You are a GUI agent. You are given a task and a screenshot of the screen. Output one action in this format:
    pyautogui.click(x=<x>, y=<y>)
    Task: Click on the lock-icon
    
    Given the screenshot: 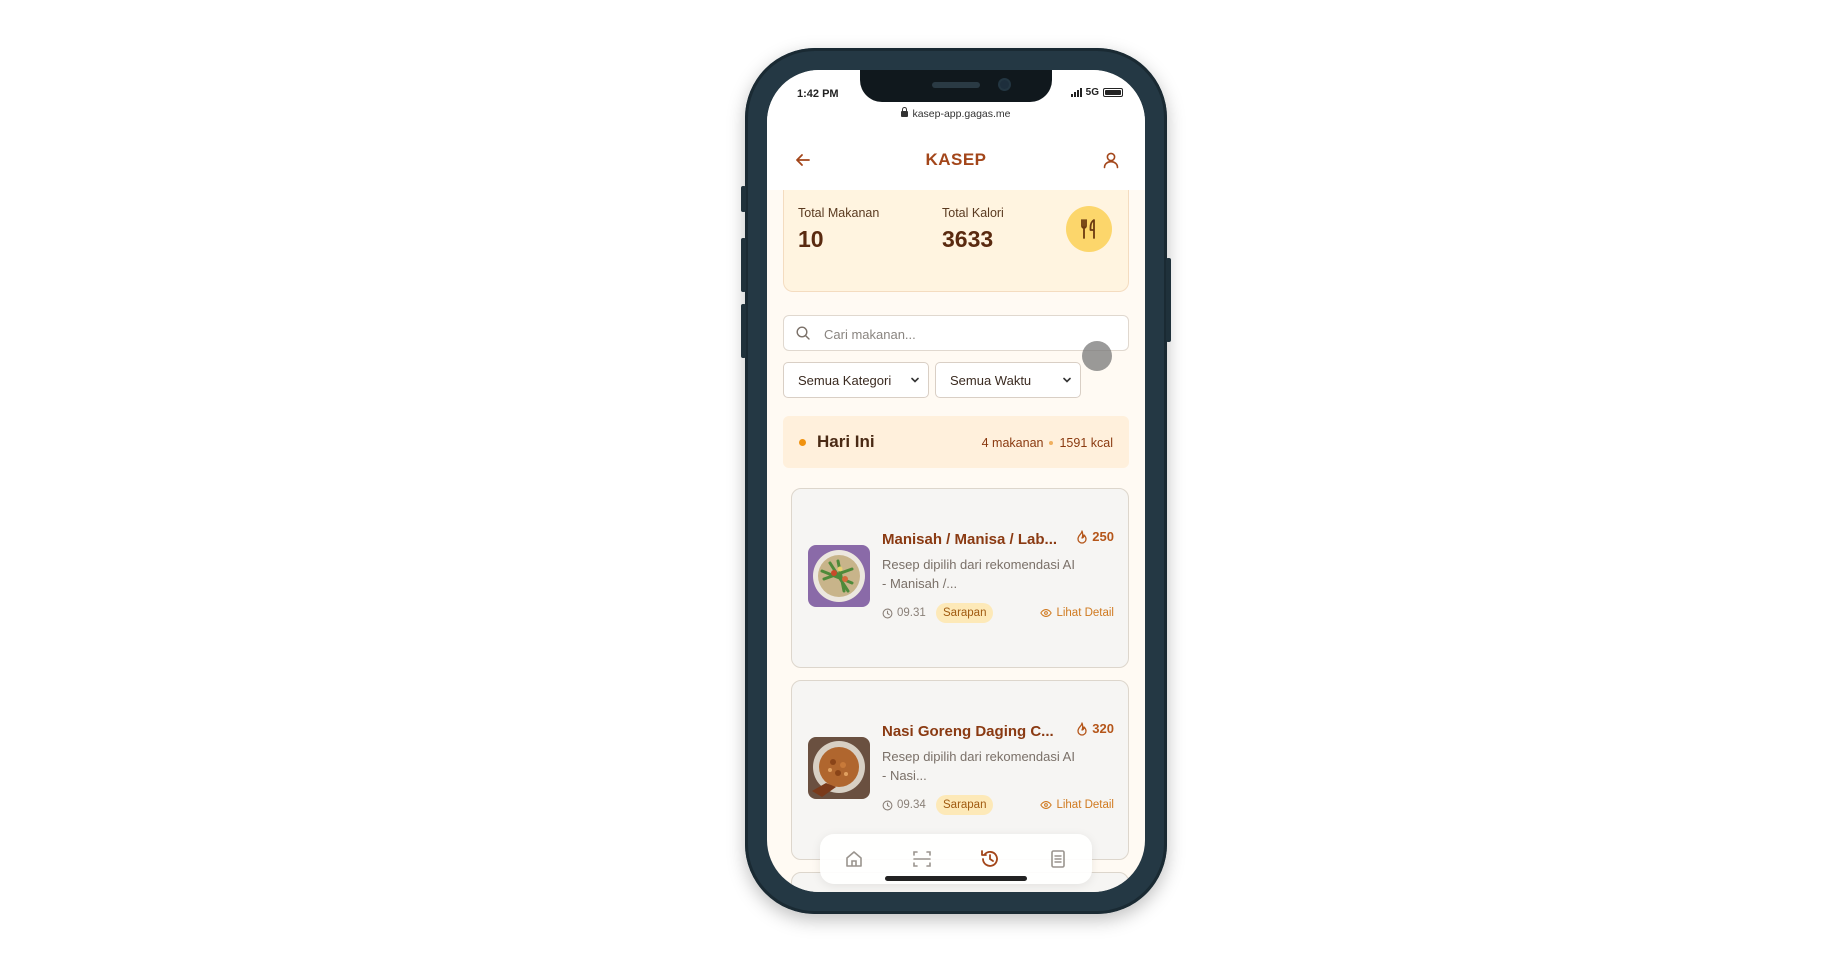 What is the action you would take?
    pyautogui.click(x=905, y=112)
    